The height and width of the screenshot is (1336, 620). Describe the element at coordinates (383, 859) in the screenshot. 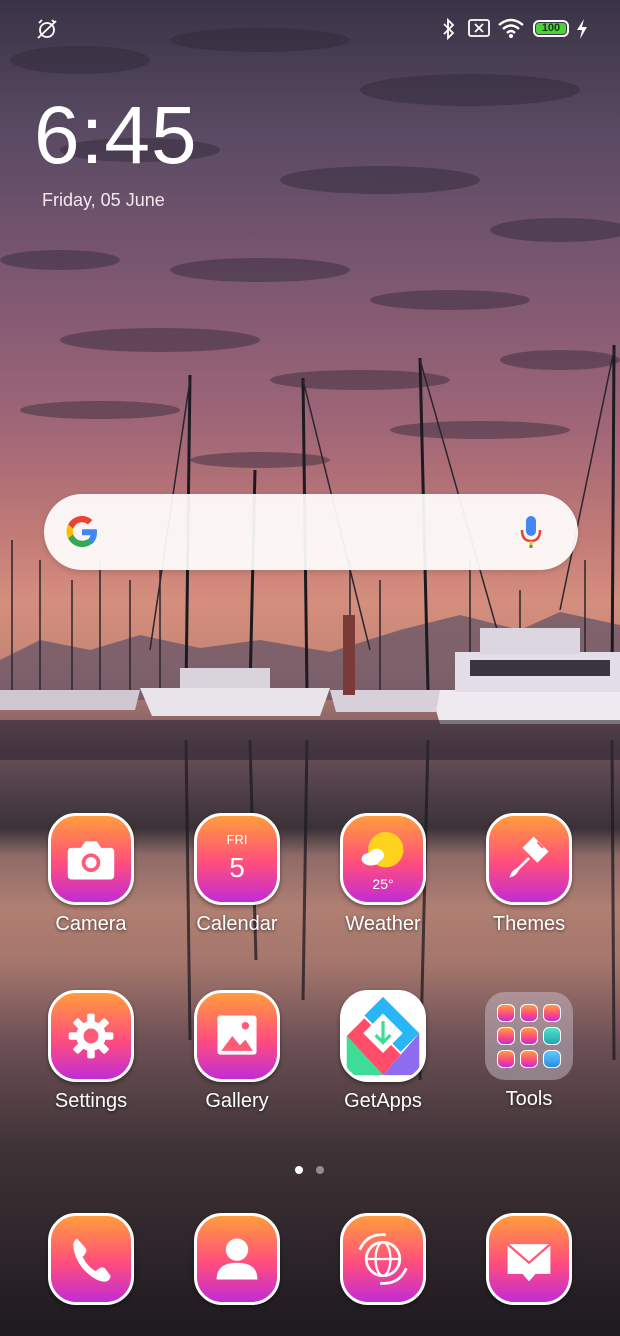

I see `weather-icon: 25°` at that location.